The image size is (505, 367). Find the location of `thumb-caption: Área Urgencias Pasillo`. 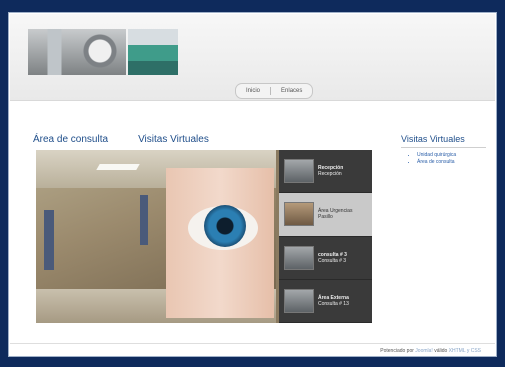

thumb-caption: Área Urgencias Pasillo is located at coordinates (342, 214).